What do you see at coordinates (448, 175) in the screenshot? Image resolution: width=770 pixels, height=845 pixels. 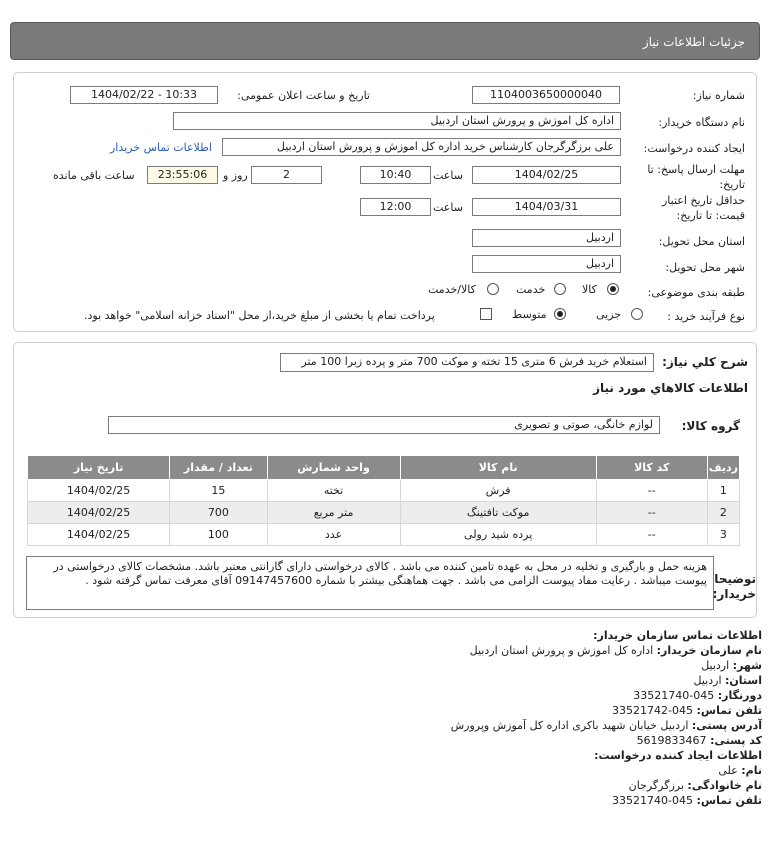 I see `deadline-time-label: ساعت` at bounding box center [448, 175].